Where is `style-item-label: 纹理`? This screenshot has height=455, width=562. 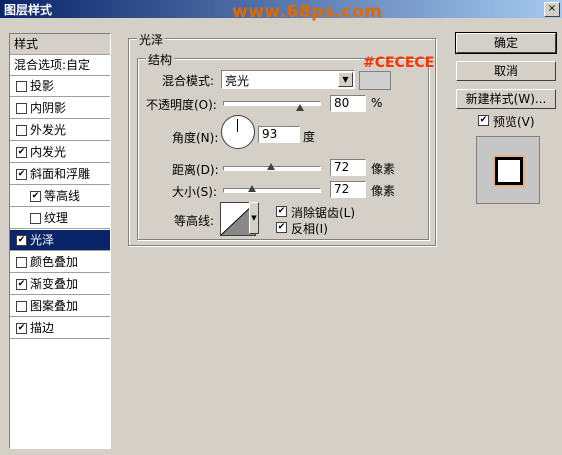 style-item-label: 纹理 is located at coordinates (56, 218).